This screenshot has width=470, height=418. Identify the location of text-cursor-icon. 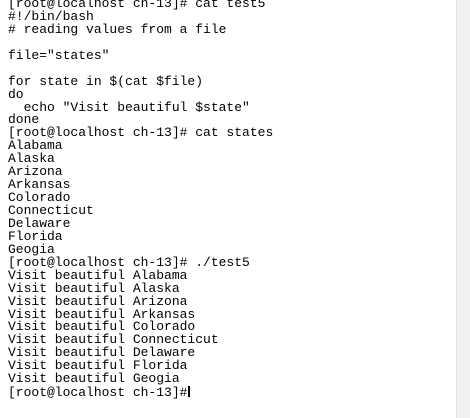
(189, 392).